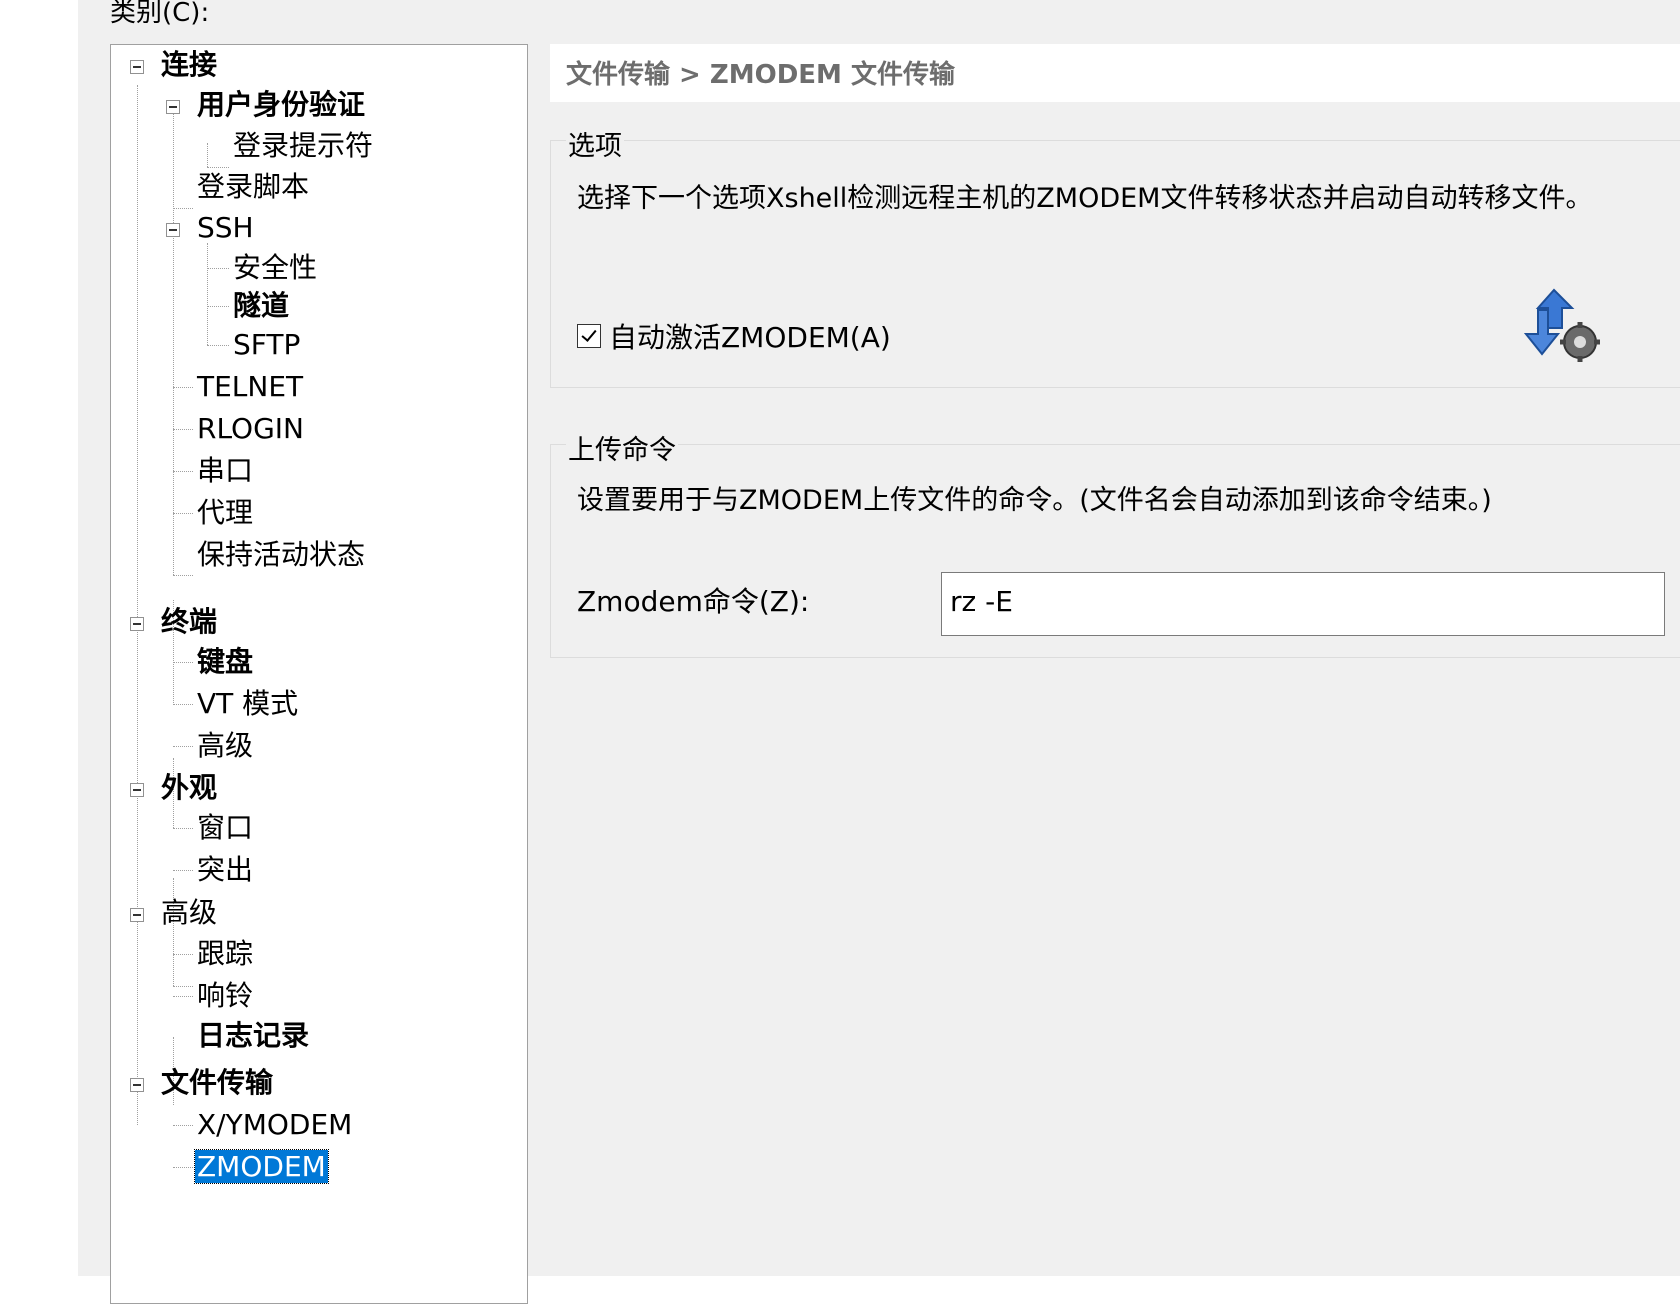  I want to click on tree-item-user-auth: 用户身份验证, so click(281, 105).